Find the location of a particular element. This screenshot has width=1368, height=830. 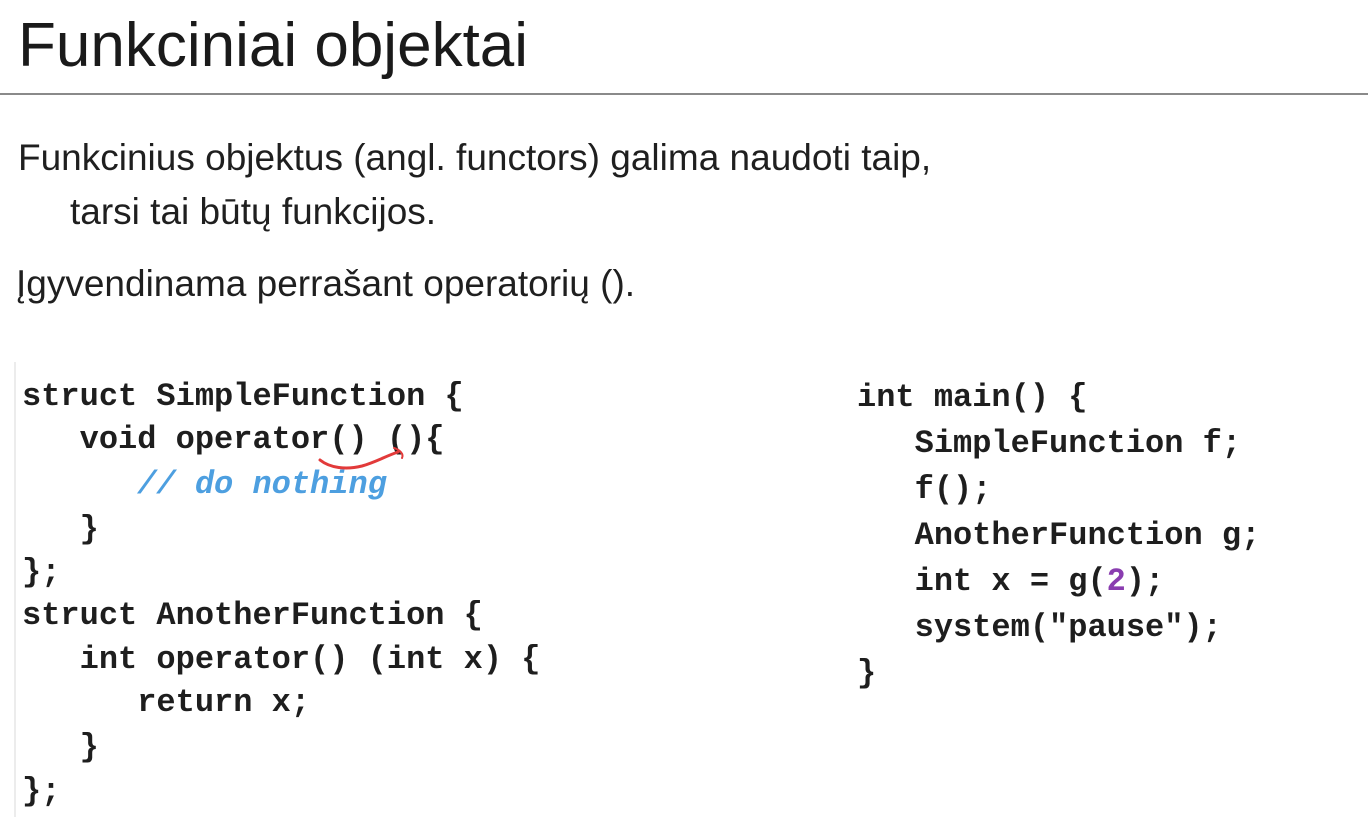

code-left-line-10: }; is located at coordinates (41, 791).